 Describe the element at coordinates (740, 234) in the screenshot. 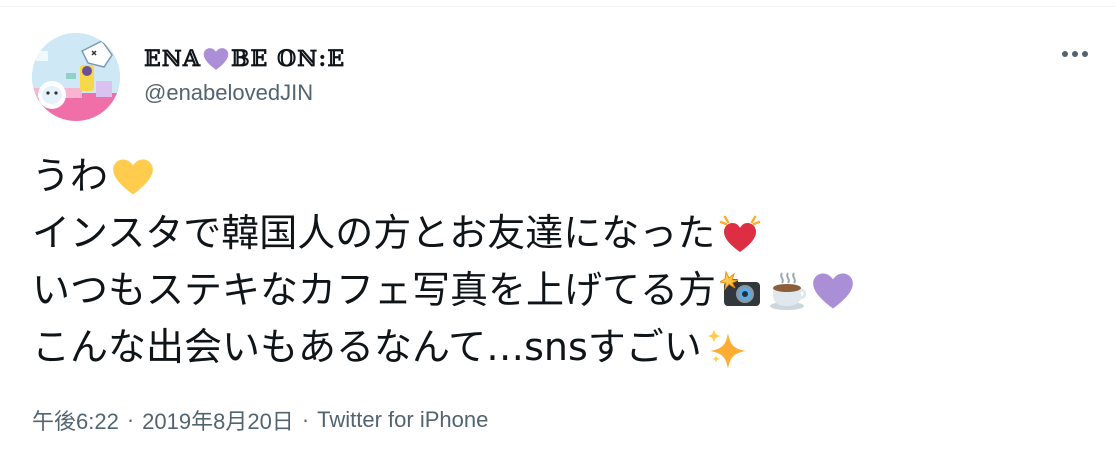

I see `beating-heart-icon` at that location.